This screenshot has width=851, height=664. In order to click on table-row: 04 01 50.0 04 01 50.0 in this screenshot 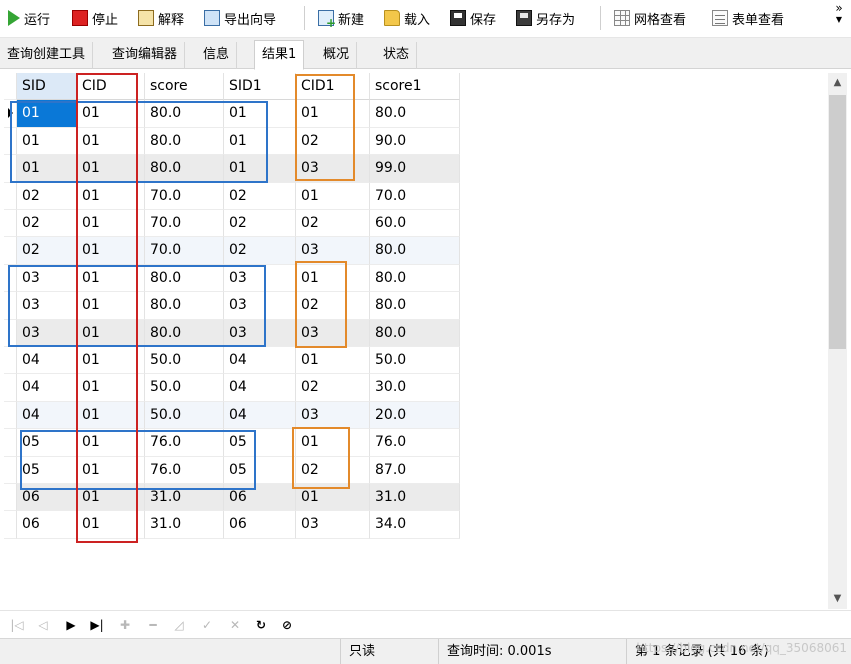, I will do `click(232, 361)`.